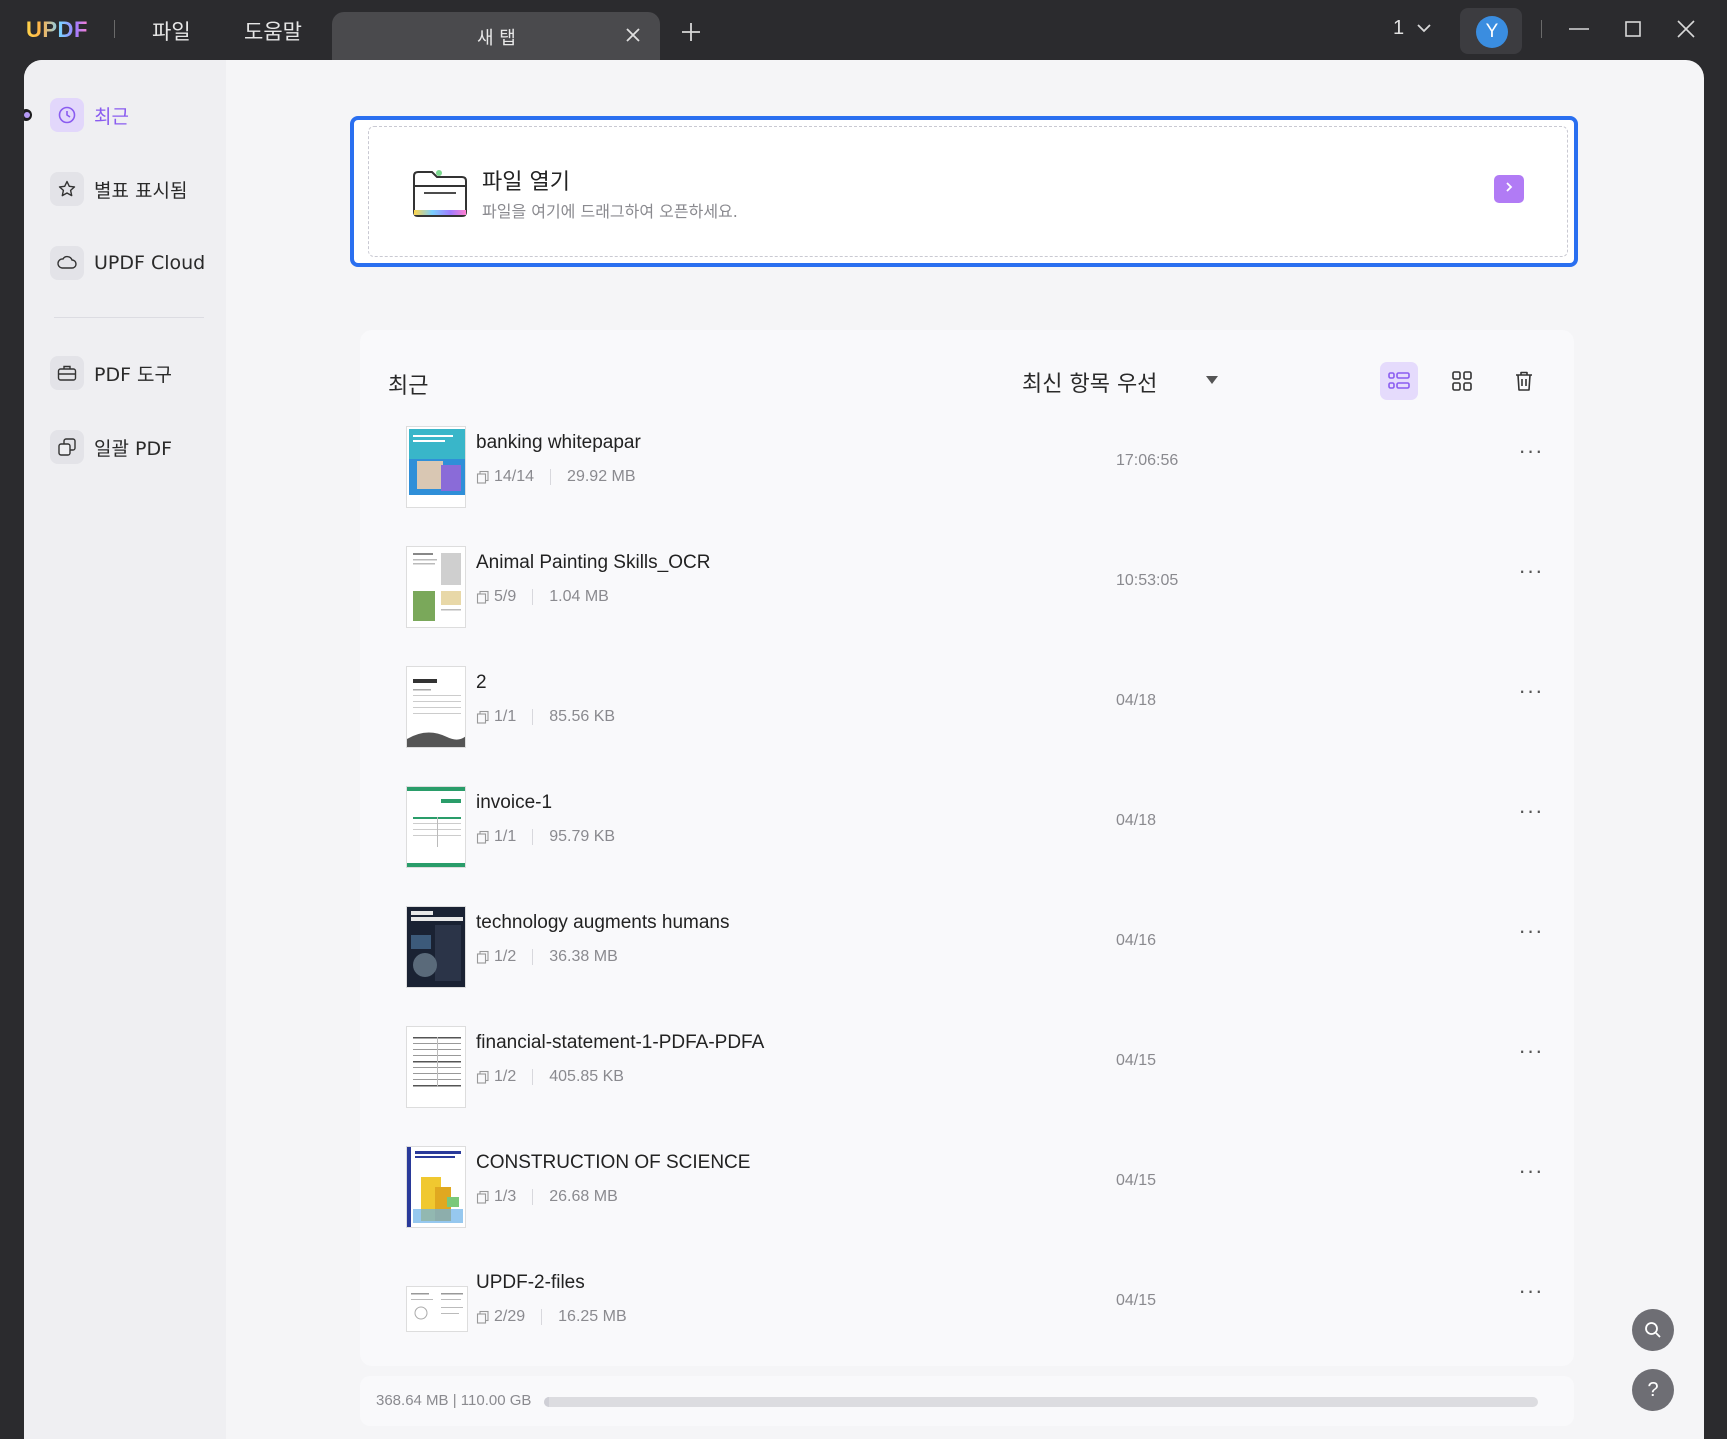 Image resolution: width=1727 pixels, height=1439 pixels. Describe the element at coordinates (1089, 382) in the screenshot. I see `sort-dropdown: 최신 항목 우선` at that location.